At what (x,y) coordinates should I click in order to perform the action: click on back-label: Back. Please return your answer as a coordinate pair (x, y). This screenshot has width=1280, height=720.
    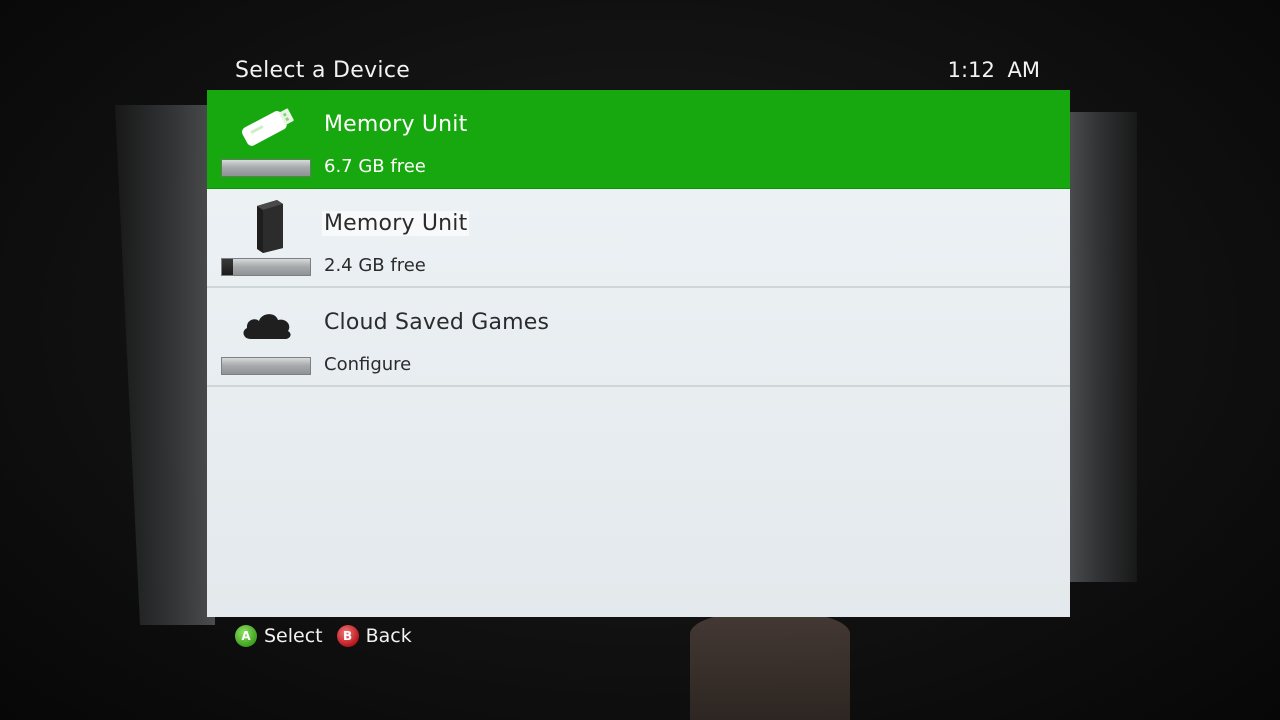
    Looking at the image, I should click on (388, 636).